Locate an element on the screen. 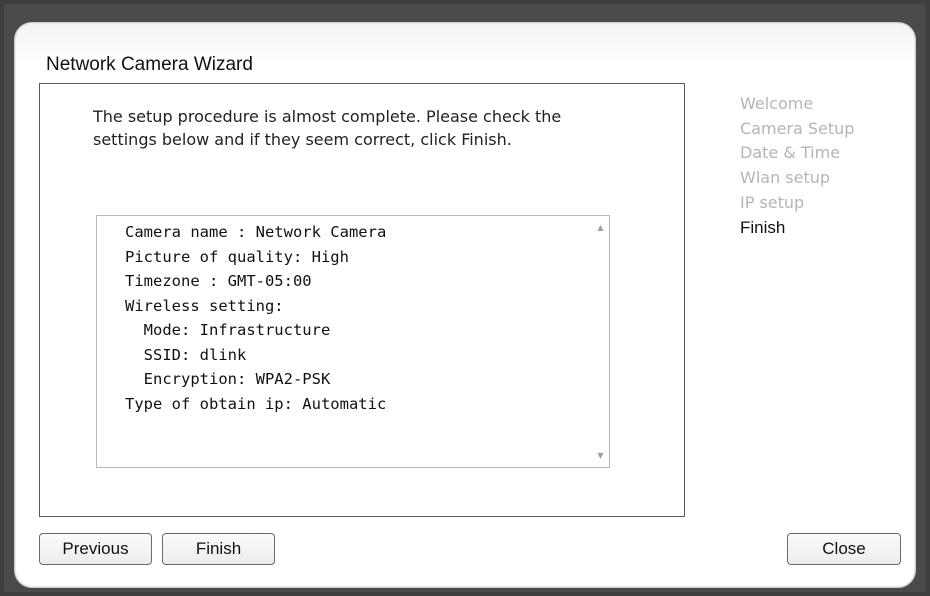 This screenshot has width=930, height=596. wizard-title: Network Camera Wizard is located at coordinates (149, 64).